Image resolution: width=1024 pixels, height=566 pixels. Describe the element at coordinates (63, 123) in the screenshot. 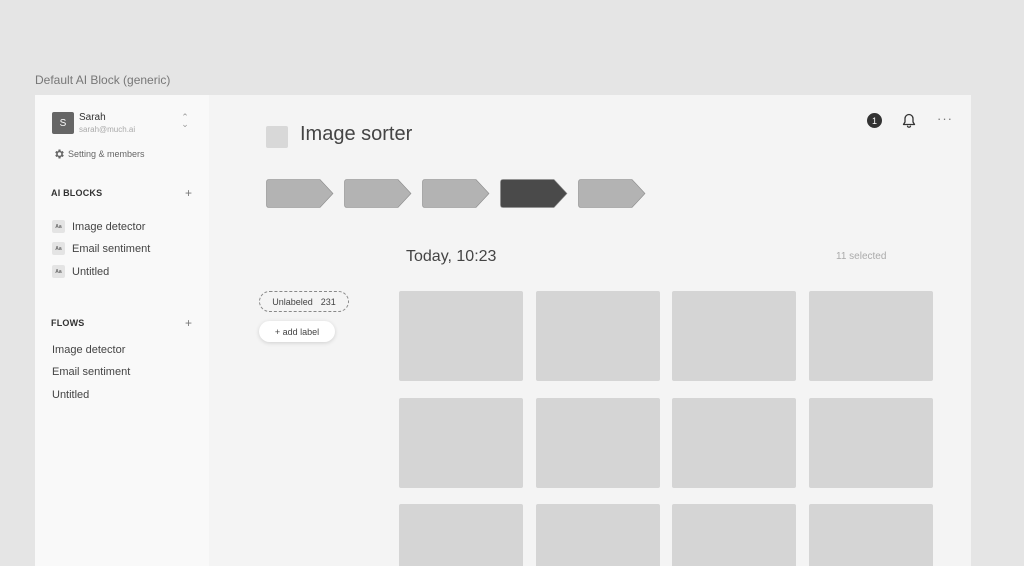

I see `avatar: S` at that location.